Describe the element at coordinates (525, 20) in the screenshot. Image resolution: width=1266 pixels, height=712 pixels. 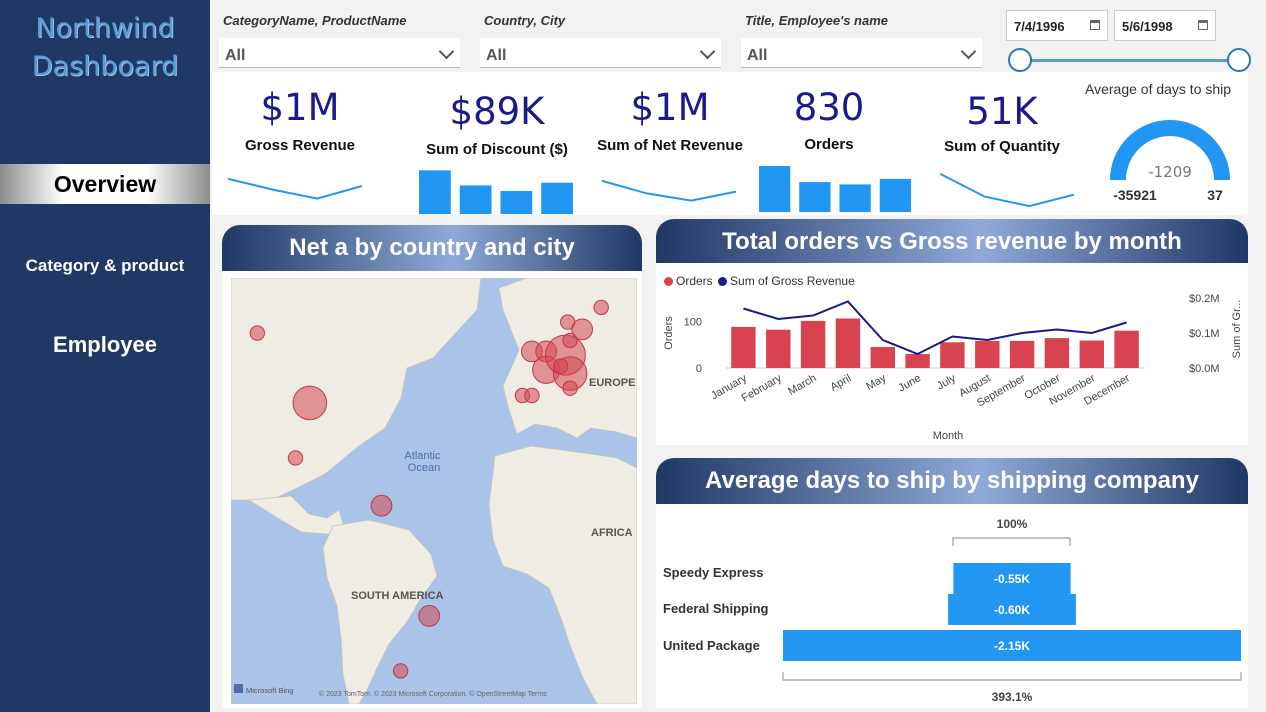
I see `country-filter-label: Country, City` at that location.